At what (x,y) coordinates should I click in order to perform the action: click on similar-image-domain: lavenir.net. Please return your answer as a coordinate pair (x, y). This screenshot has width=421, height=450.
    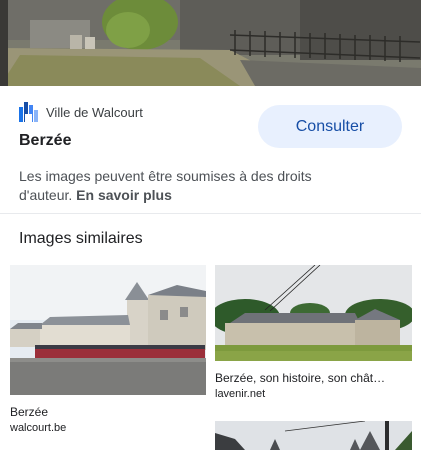
    Looking at the image, I should click on (240, 394).